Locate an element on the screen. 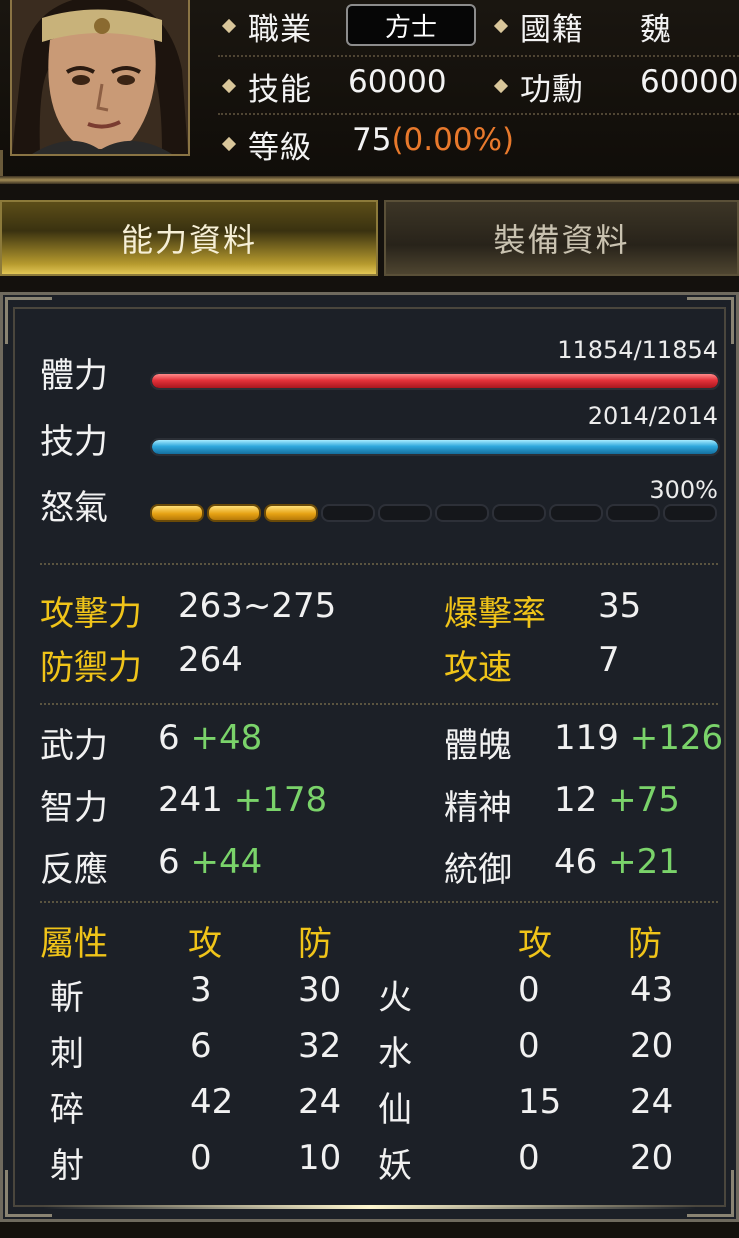  hp-bar is located at coordinates (435, 381).